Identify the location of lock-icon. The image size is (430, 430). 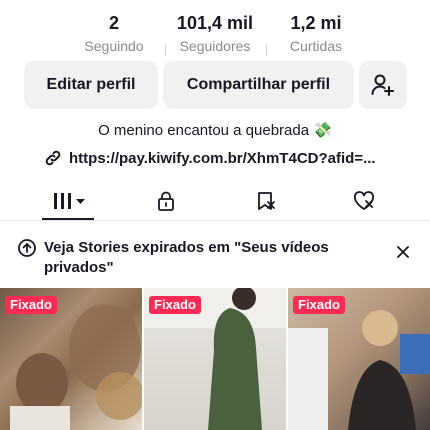
(166, 201).